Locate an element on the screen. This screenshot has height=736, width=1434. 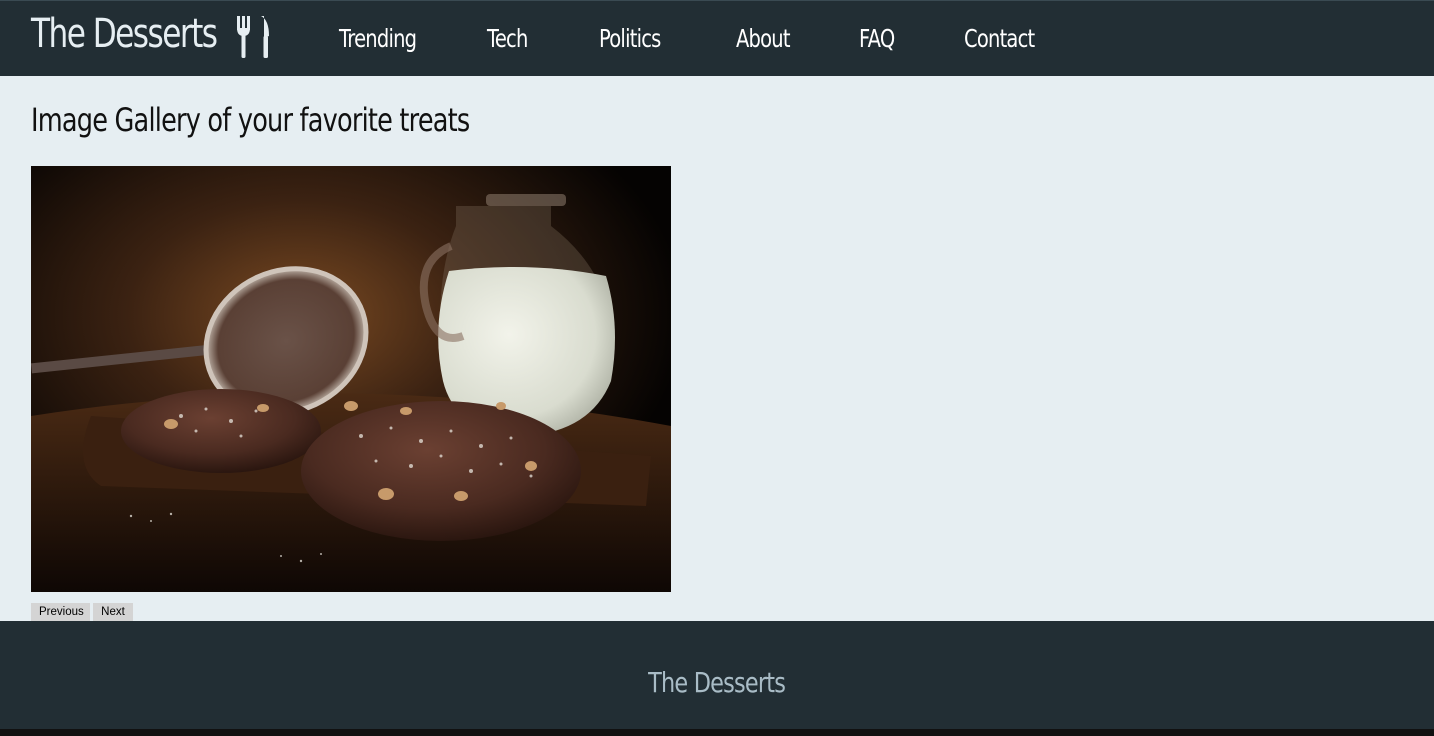
next-button: Next is located at coordinates (113, 612).